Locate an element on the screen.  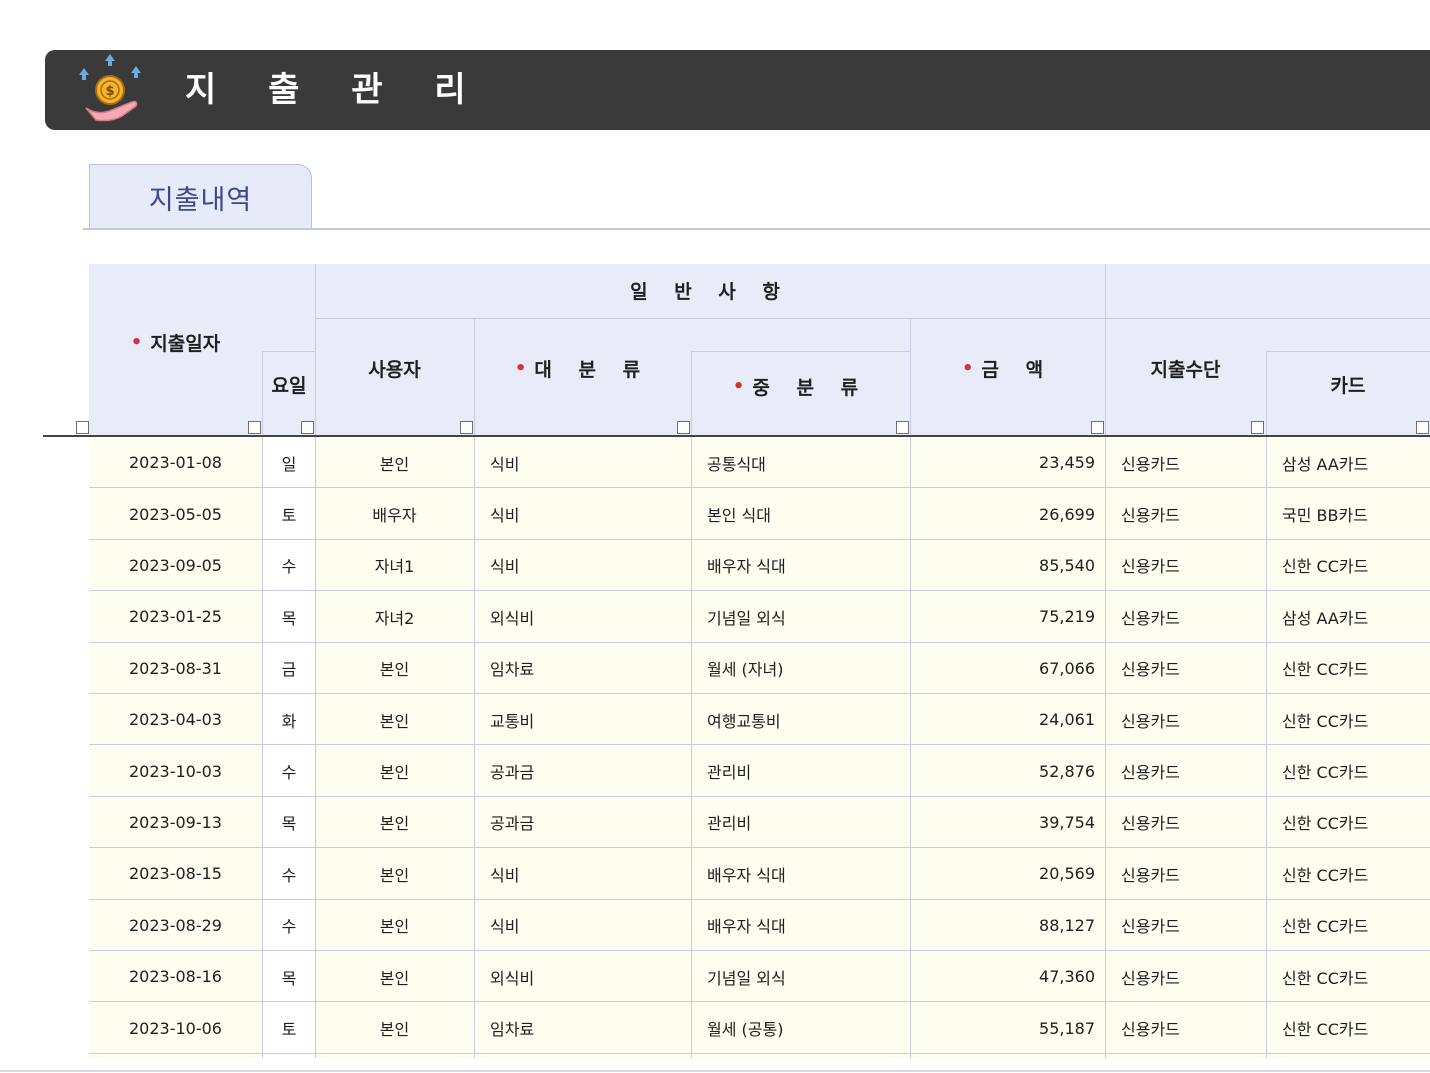
cell-amount: 85,540 is located at coordinates (1007, 565).